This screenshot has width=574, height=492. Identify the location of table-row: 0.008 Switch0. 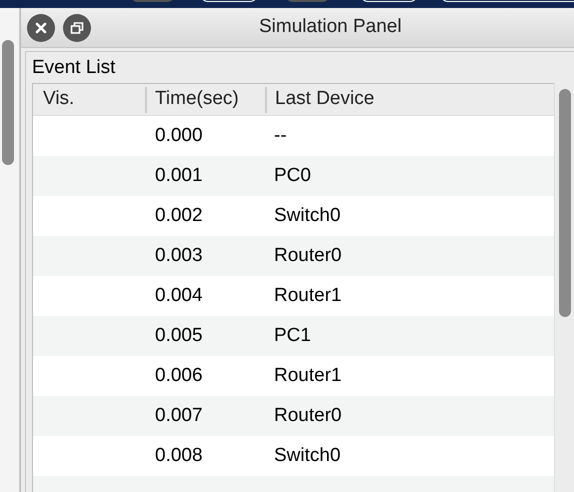
(293, 456).